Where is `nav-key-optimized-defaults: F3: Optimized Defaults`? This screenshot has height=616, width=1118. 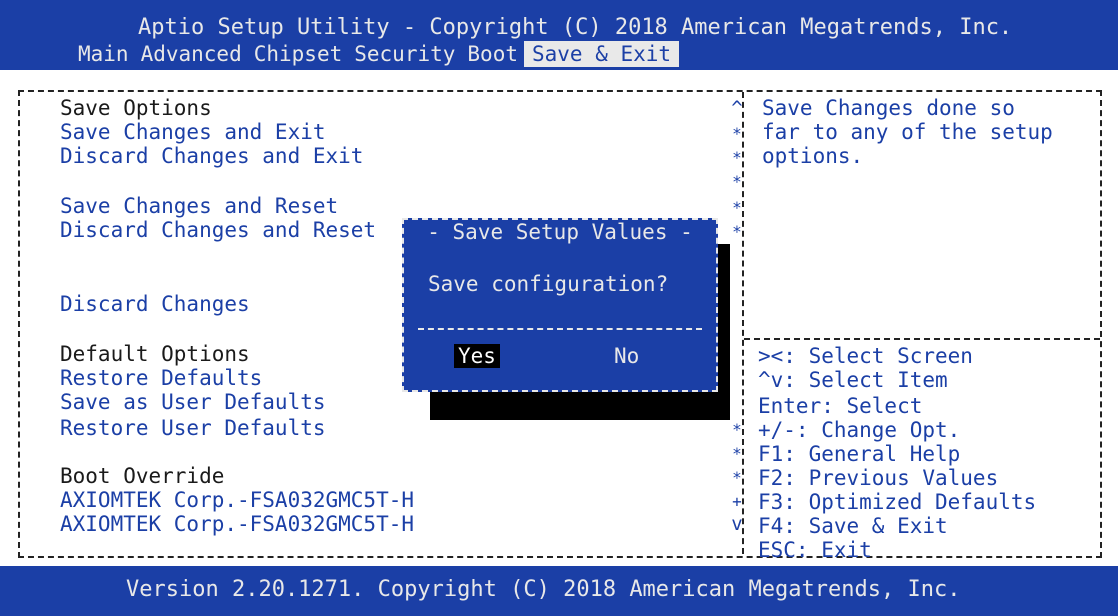
nav-key-optimized-defaults: F3: Optimized Defaults is located at coordinates (897, 502).